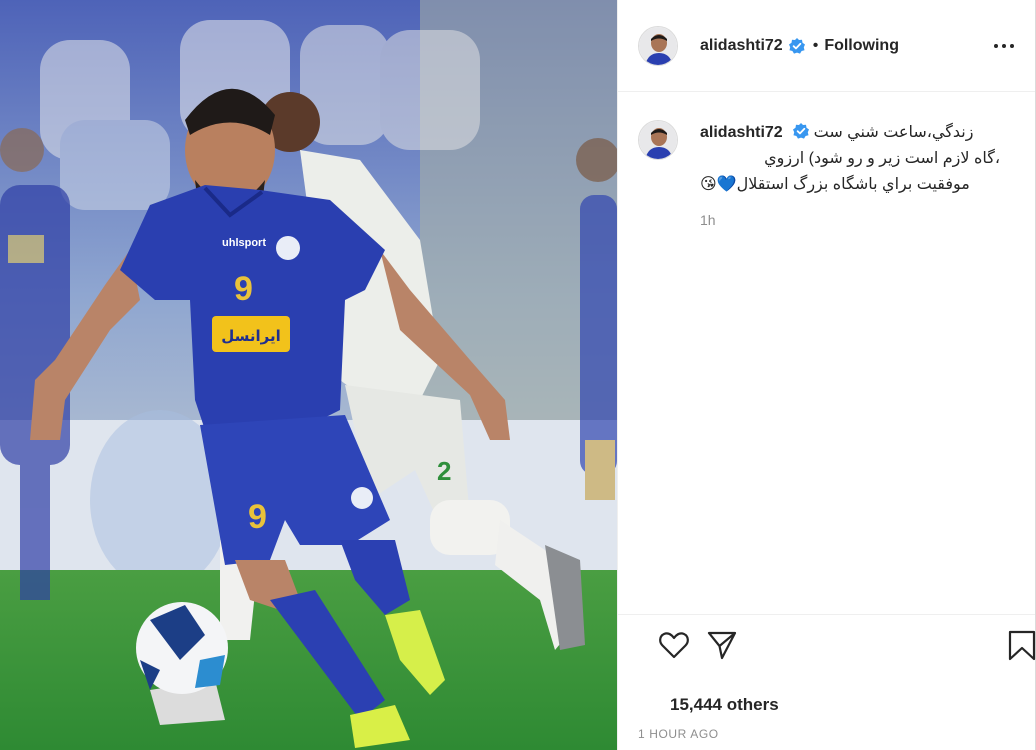  Describe the element at coordinates (678, 734) in the screenshot. I see `posted-time: 1 HOUR AGO` at that location.